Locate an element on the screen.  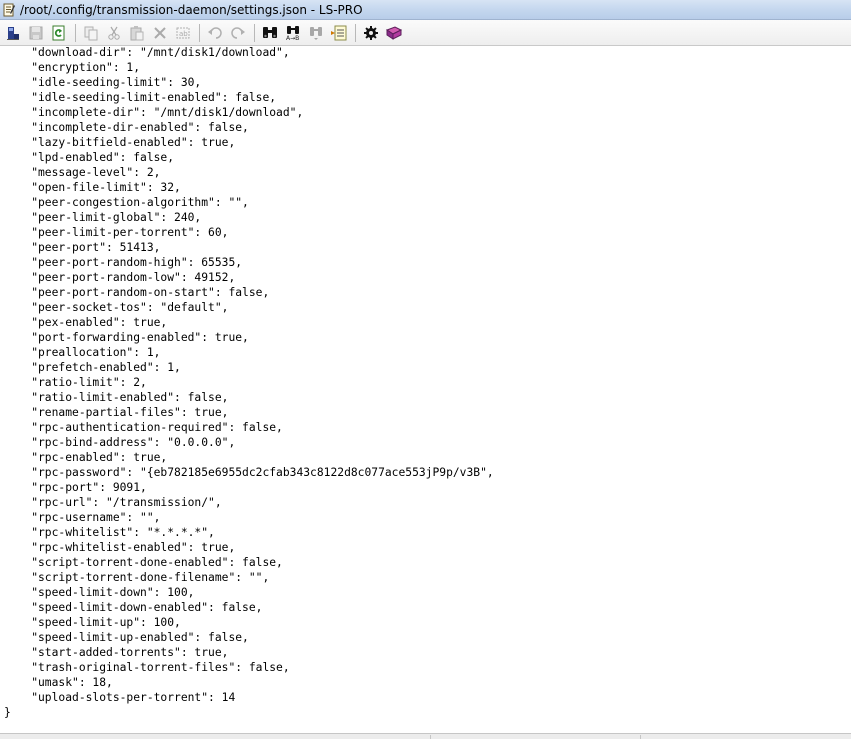
code-line: "rpc-authentication-required": false, is located at coordinates (143, 427).